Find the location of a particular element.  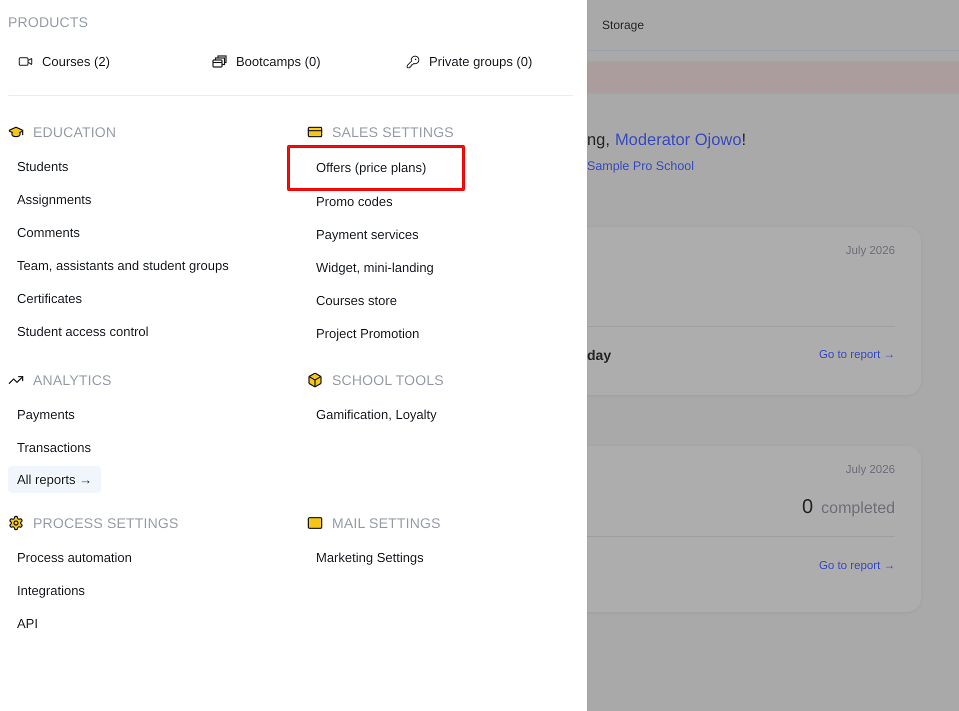

section-heading: MAIL SETTINGS is located at coordinates (386, 523).